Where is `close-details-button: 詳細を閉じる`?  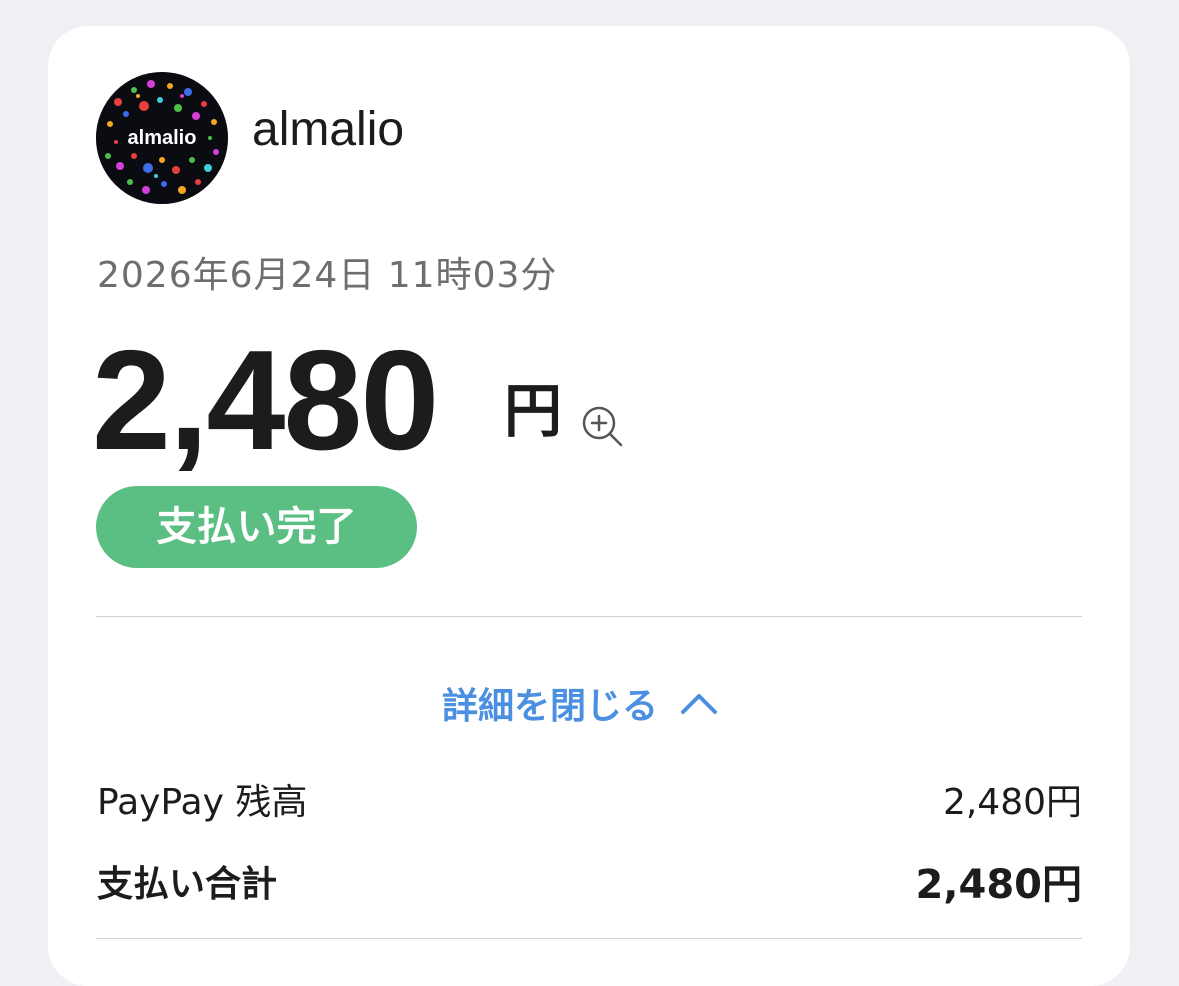 close-details-button: 詳細を閉じる is located at coordinates (580, 703).